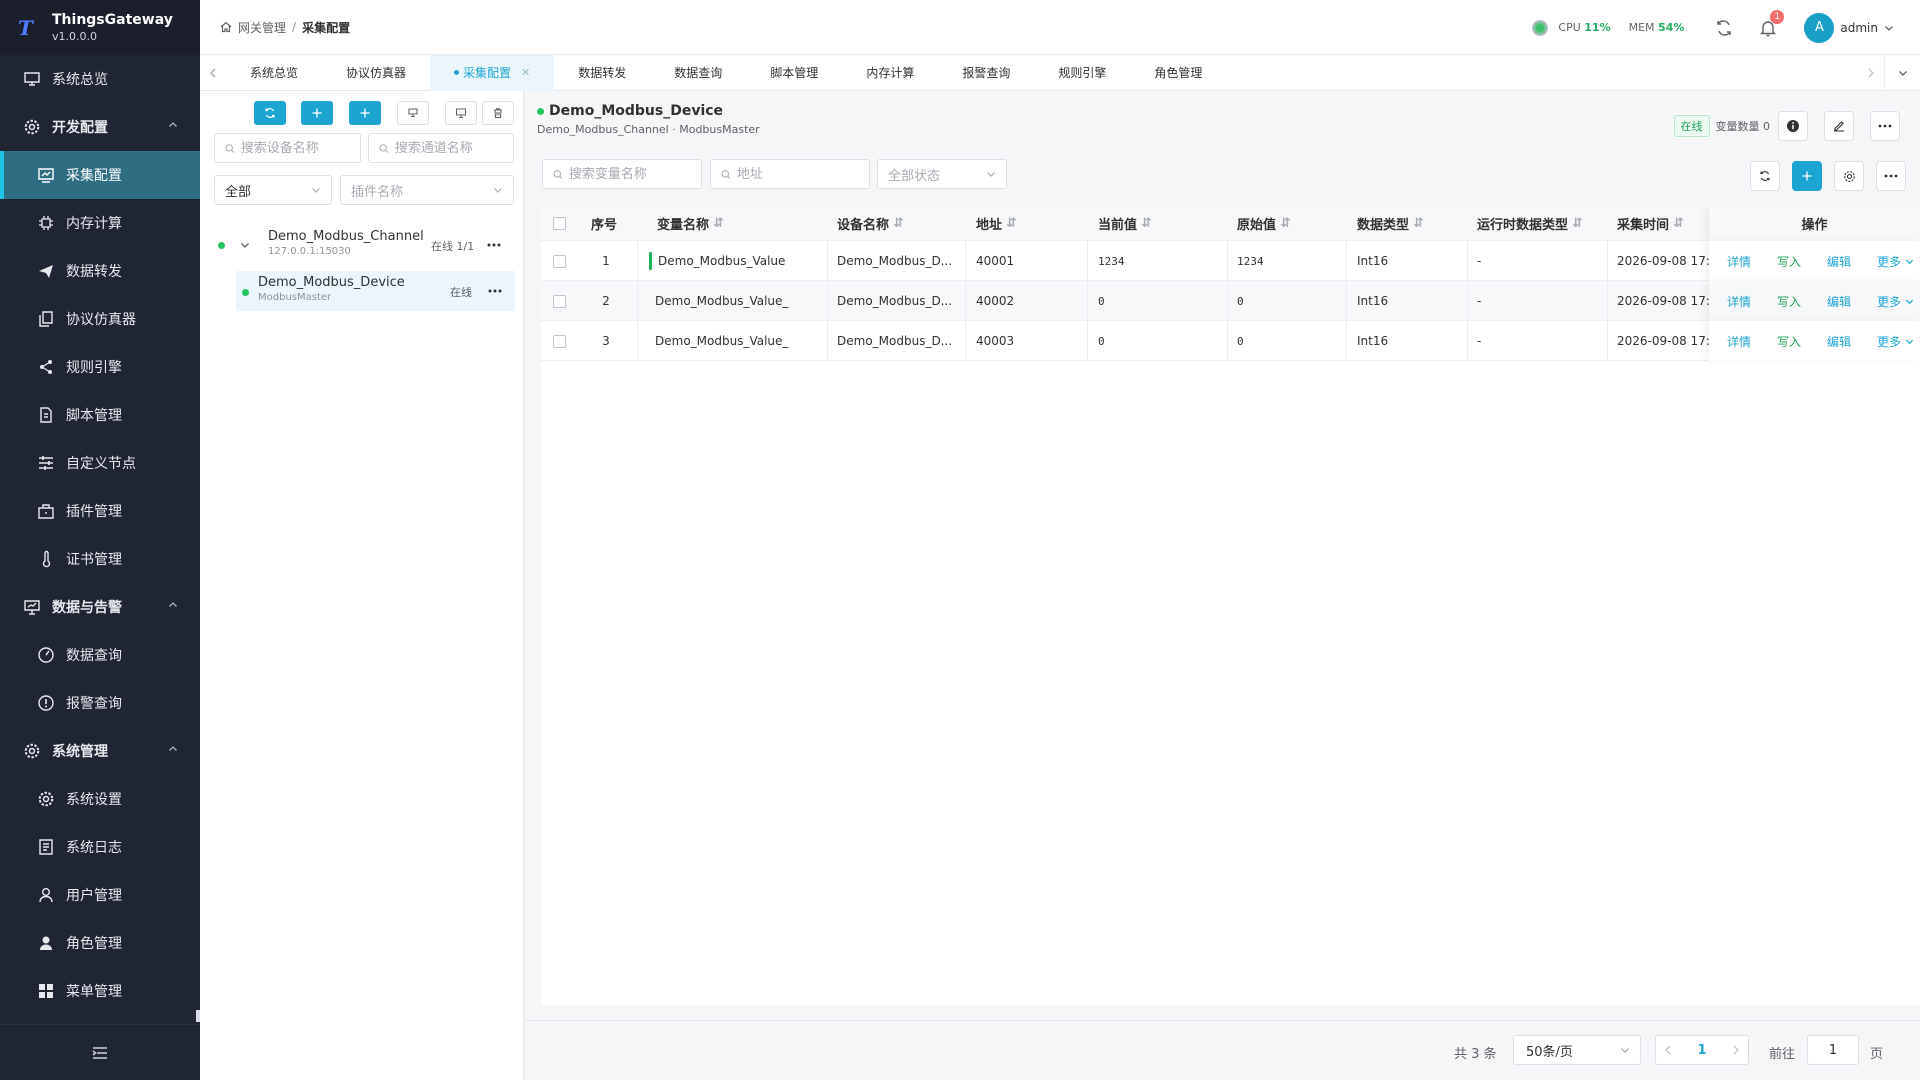 This screenshot has height=1080, width=1920. What do you see at coordinates (1859, 28) in the screenshot?
I see `user-name: admin` at bounding box center [1859, 28].